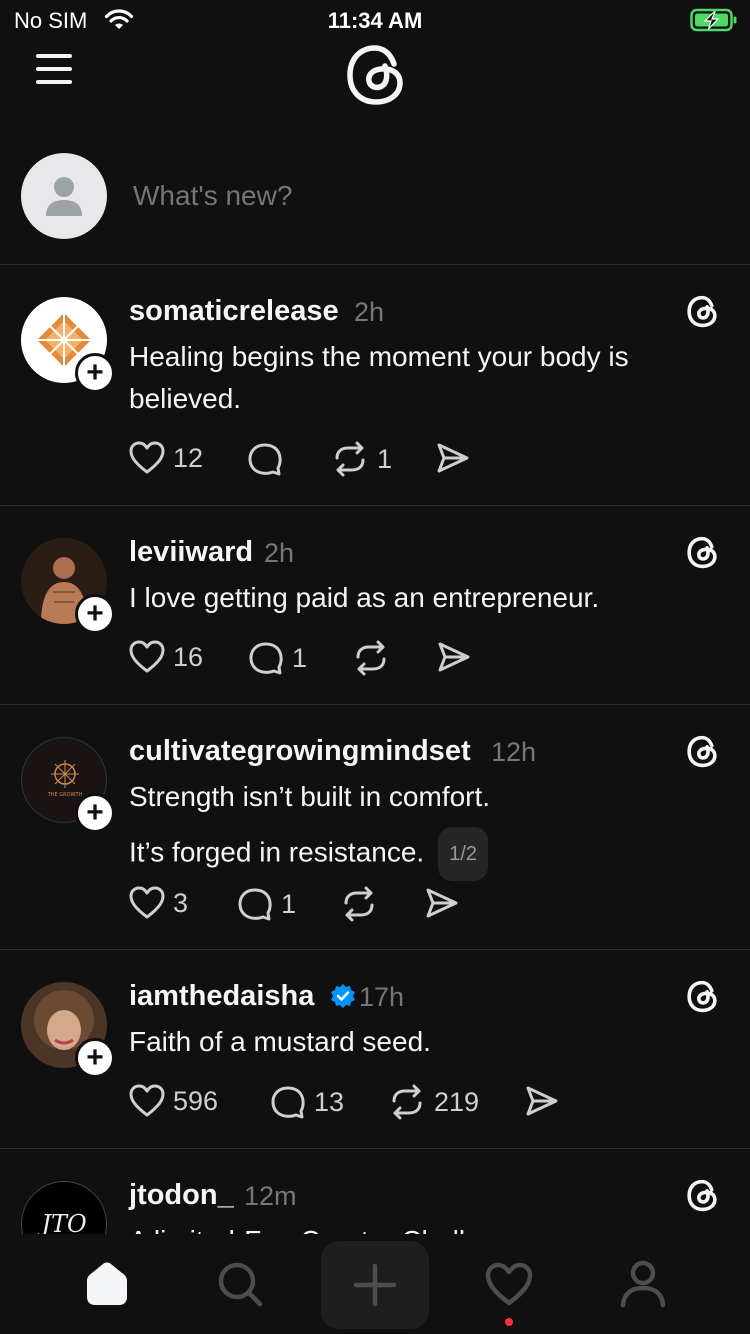 This screenshot has width=750, height=1334. What do you see at coordinates (307, 1102) in the screenshot?
I see `reply-button: 13` at bounding box center [307, 1102].